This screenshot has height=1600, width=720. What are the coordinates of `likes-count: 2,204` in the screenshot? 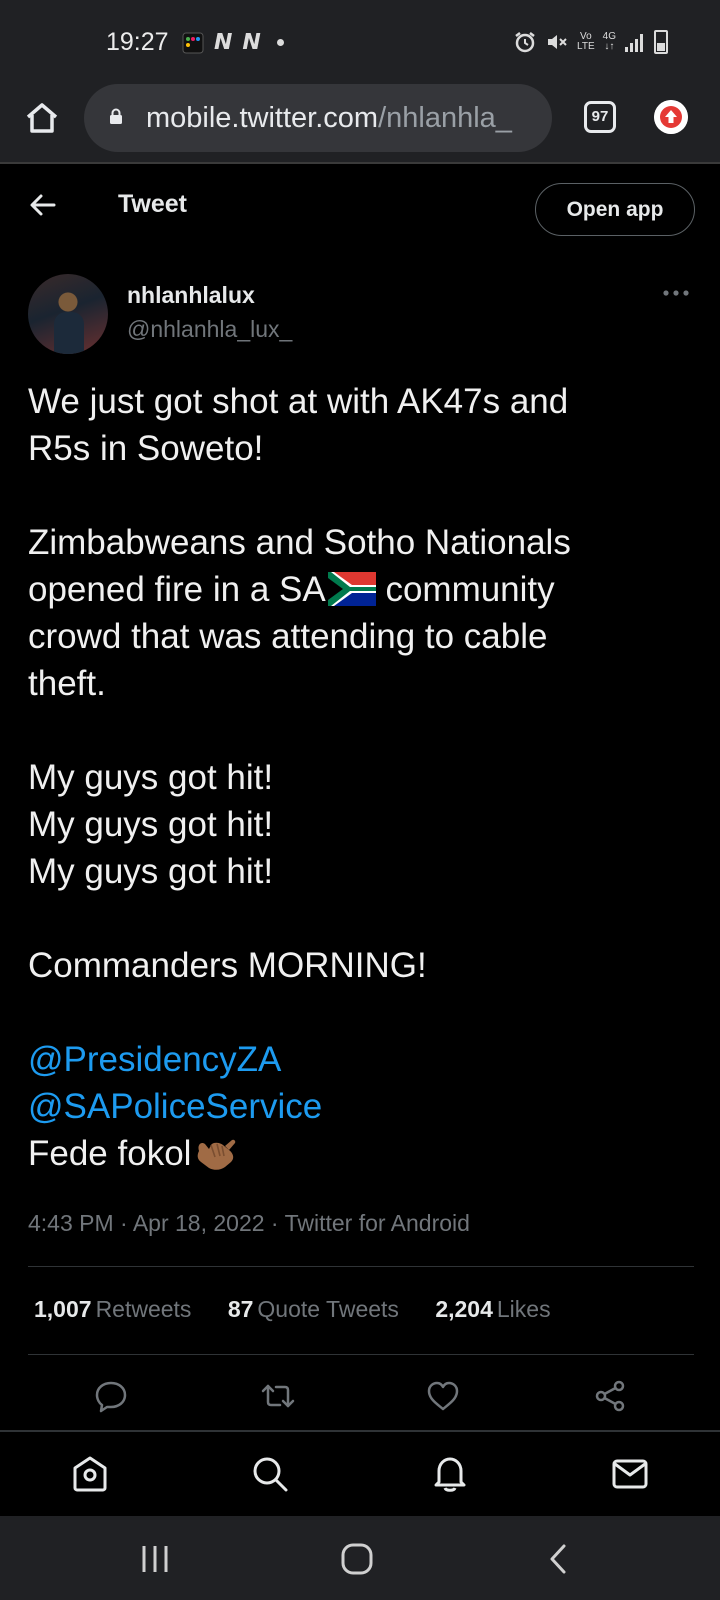 It's located at (464, 1309).